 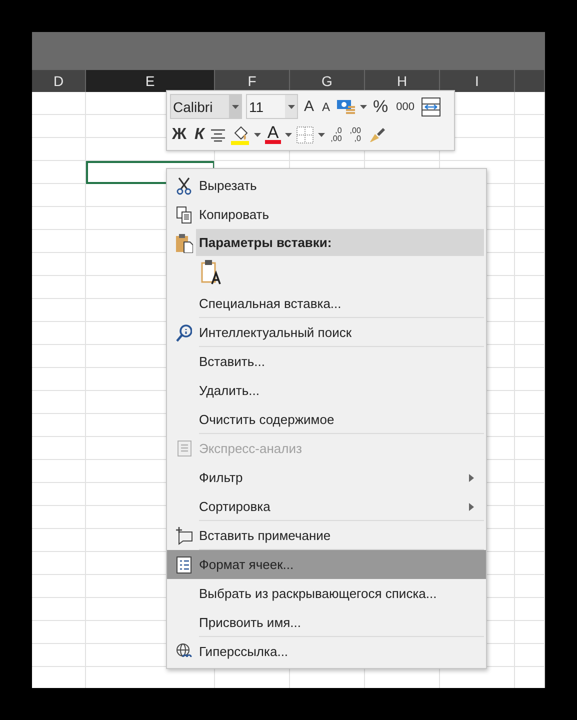 I want to click on list-icon, so click(x=184, y=449).